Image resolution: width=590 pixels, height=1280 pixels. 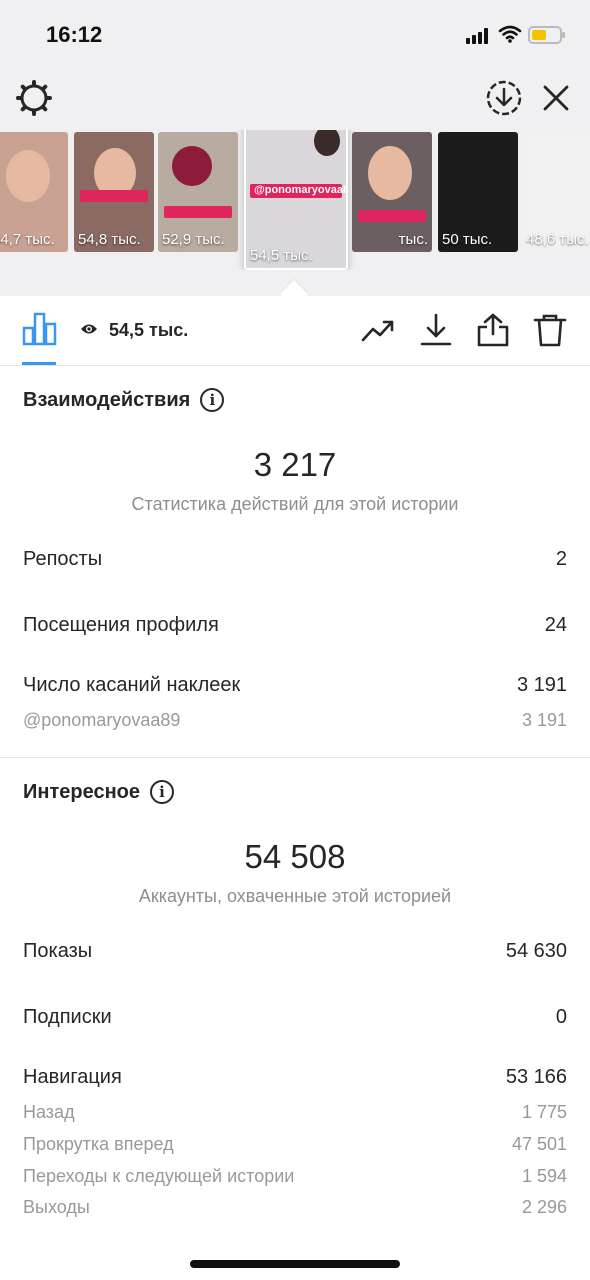 I want to click on stat-row-exits: Выходы 2 296, so click(x=295, y=1207).